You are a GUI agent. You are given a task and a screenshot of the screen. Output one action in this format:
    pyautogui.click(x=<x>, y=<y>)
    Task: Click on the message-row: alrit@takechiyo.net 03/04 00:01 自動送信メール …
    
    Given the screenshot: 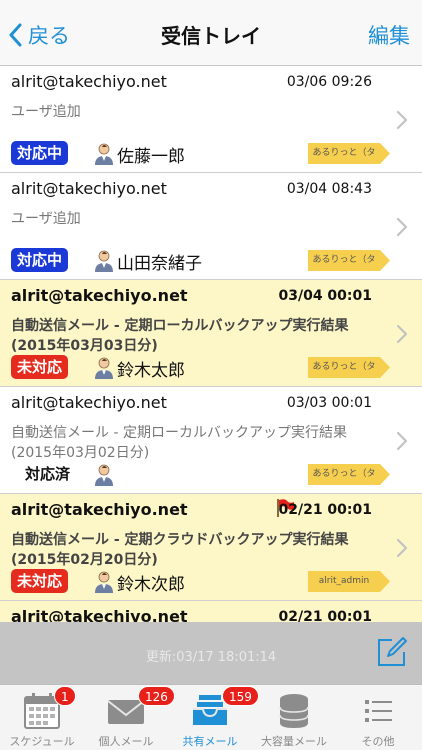 What is the action you would take?
    pyautogui.click(x=211, y=333)
    